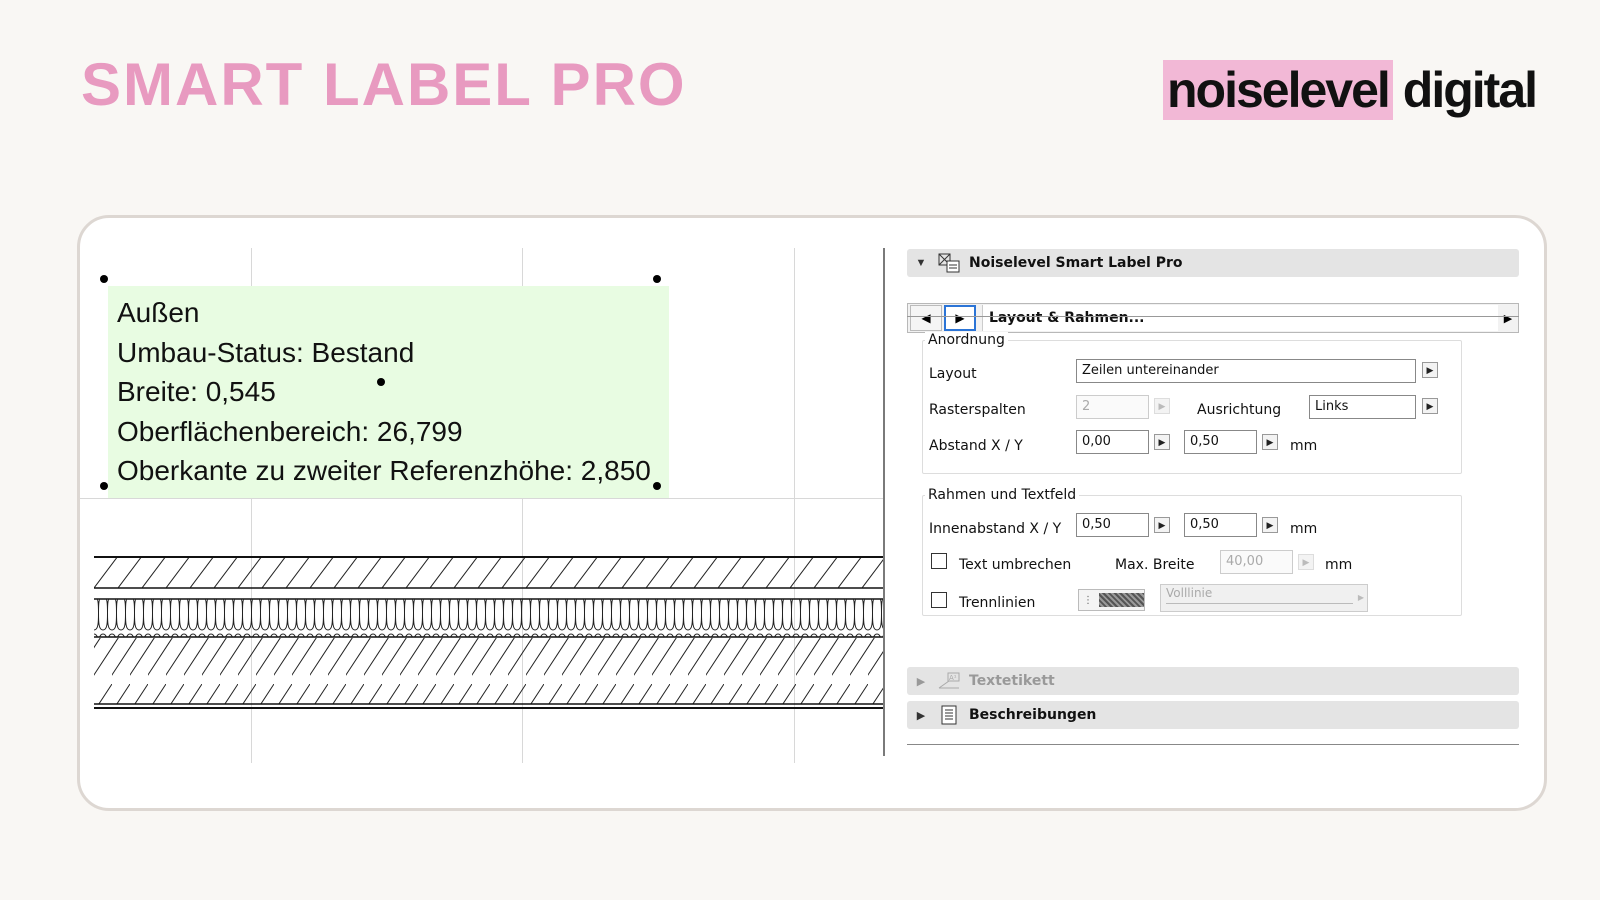 The image size is (1600, 900). Describe the element at coordinates (1259, 603) in the screenshot. I see `linetype-preview` at that location.